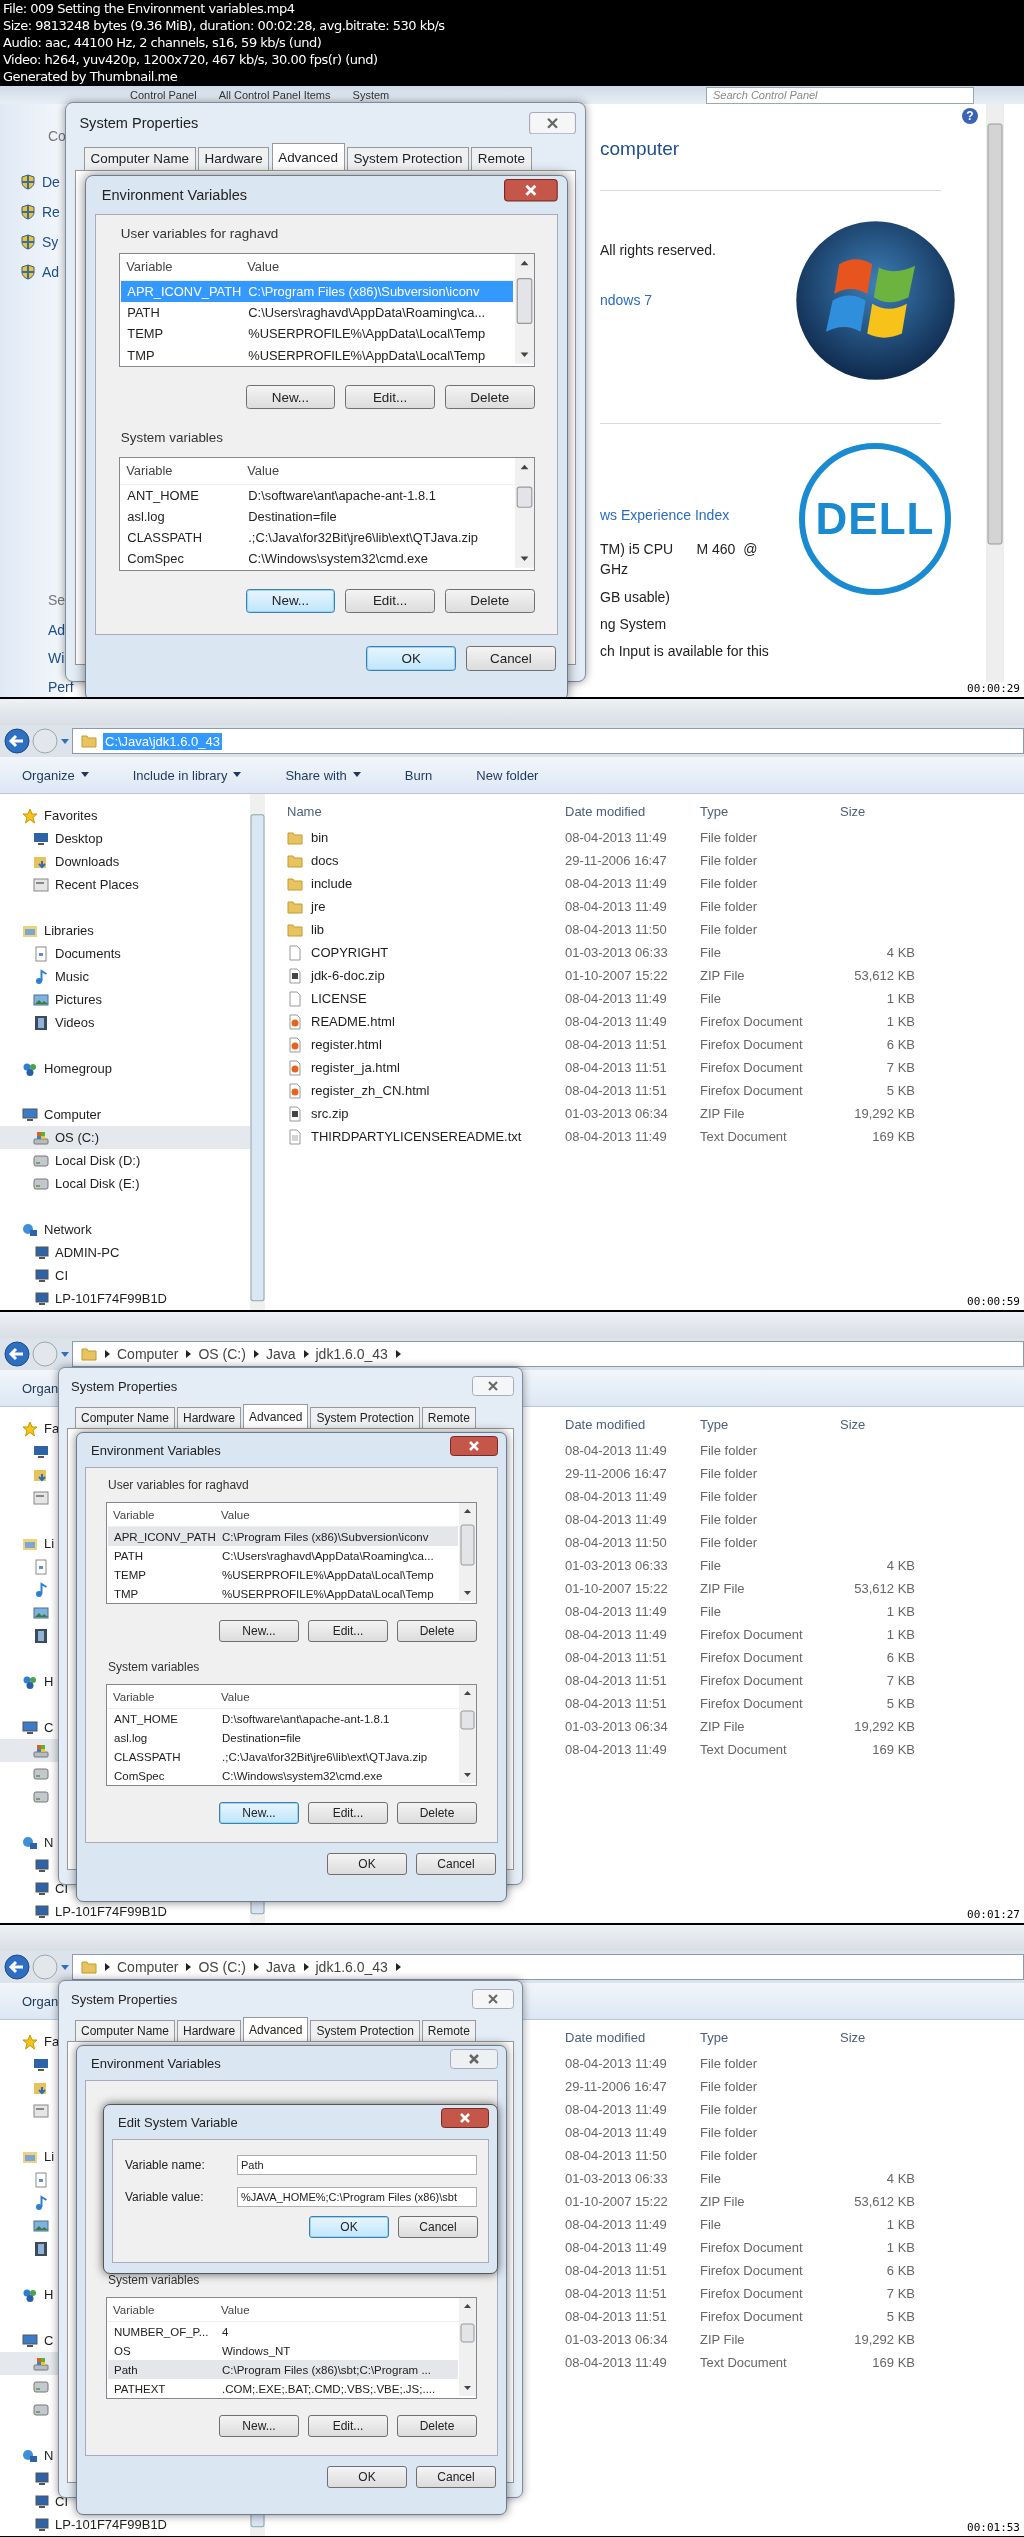 Image resolution: width=1024 pixels, height=2537 pixels. I want to click on variable-cell-text: TEMP, so click(130, 1574).